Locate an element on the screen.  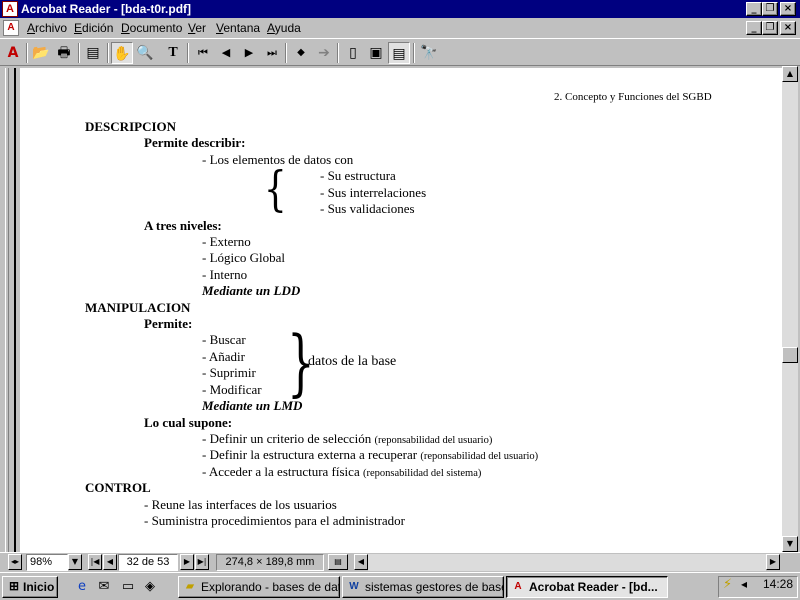
word-document-icon: W is located at coordinates (354, 586).